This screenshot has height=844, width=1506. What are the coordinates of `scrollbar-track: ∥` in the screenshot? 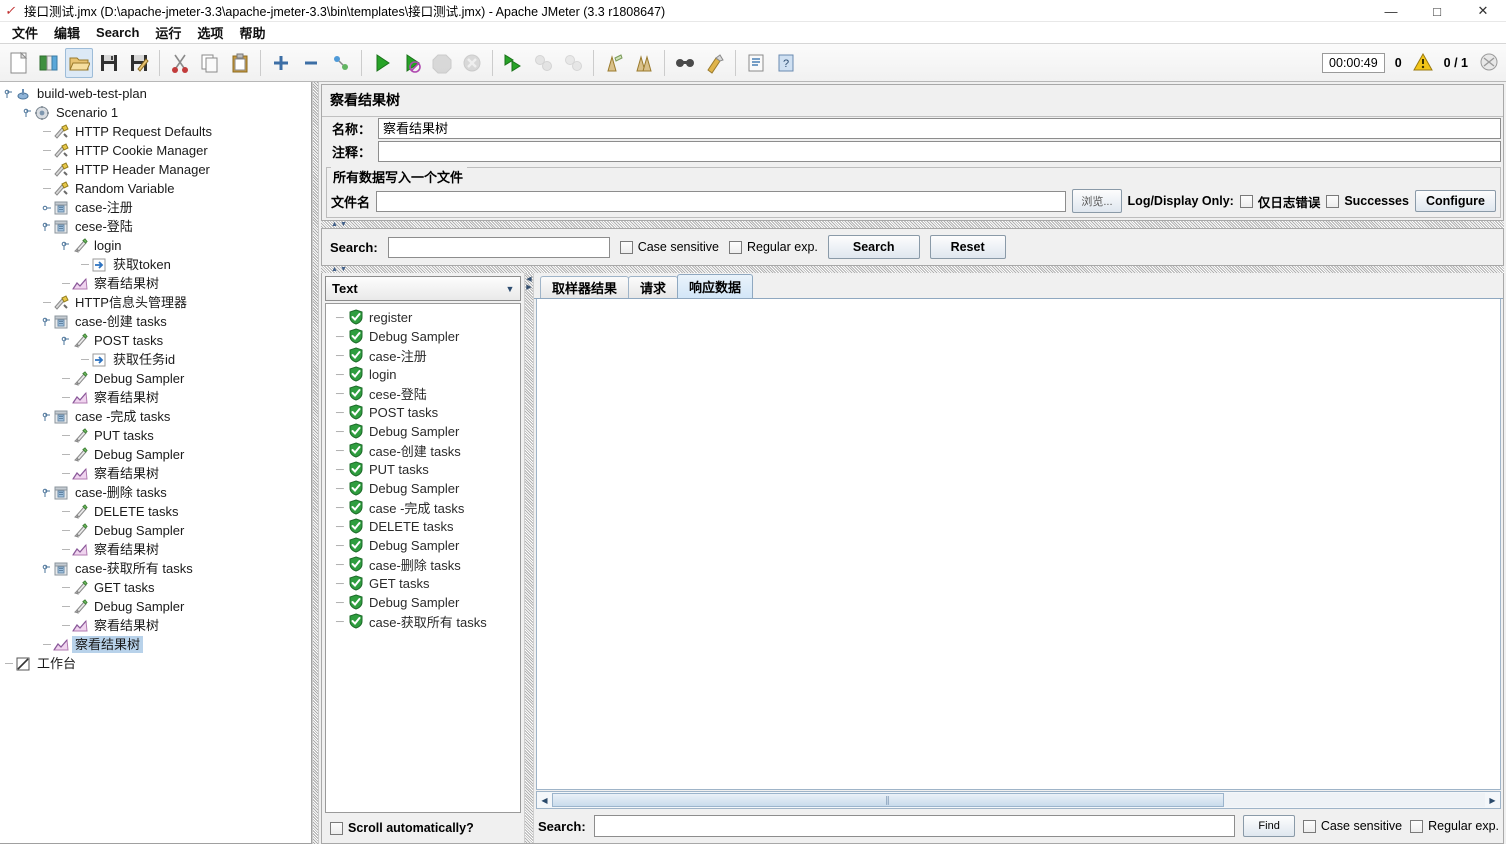 It's located at (1018, 800).